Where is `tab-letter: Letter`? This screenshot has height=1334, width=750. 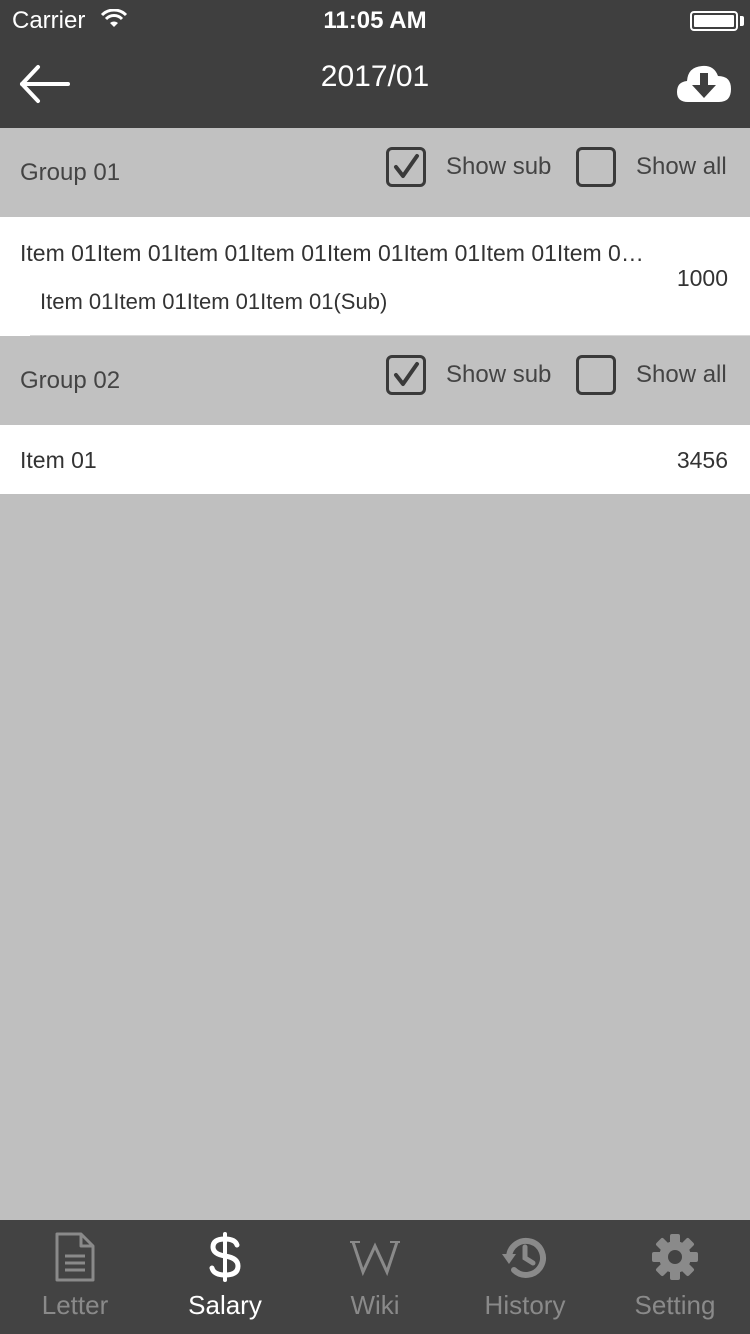 tab-letter: Letter is located at coordinates (75, 1277).